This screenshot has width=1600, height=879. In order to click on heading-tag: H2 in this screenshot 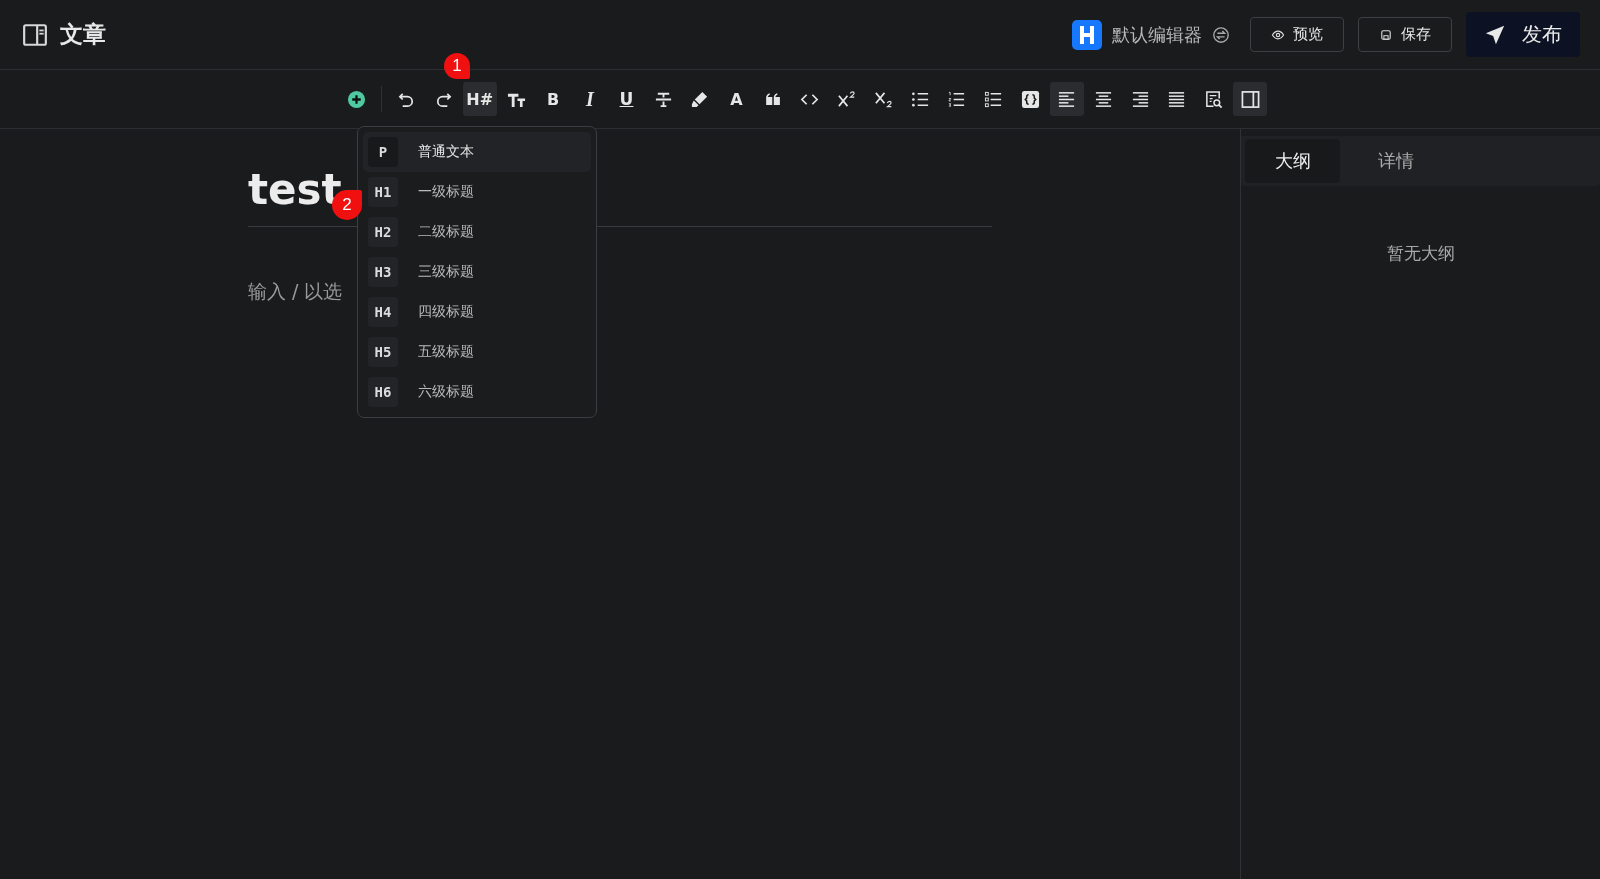, I will do `click(383, 232)`.